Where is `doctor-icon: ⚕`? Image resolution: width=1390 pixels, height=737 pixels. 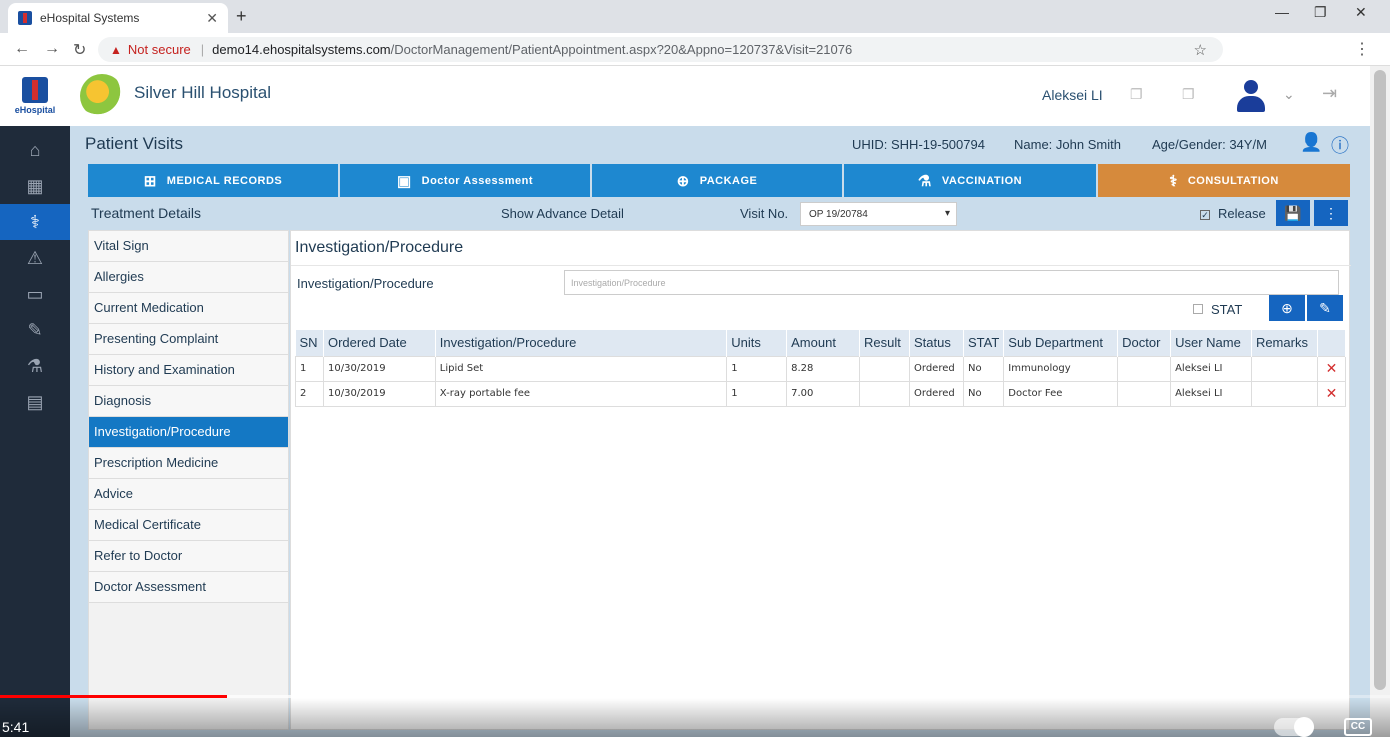
doctor-icon: ⚕ is located at coordinates (35, 222).